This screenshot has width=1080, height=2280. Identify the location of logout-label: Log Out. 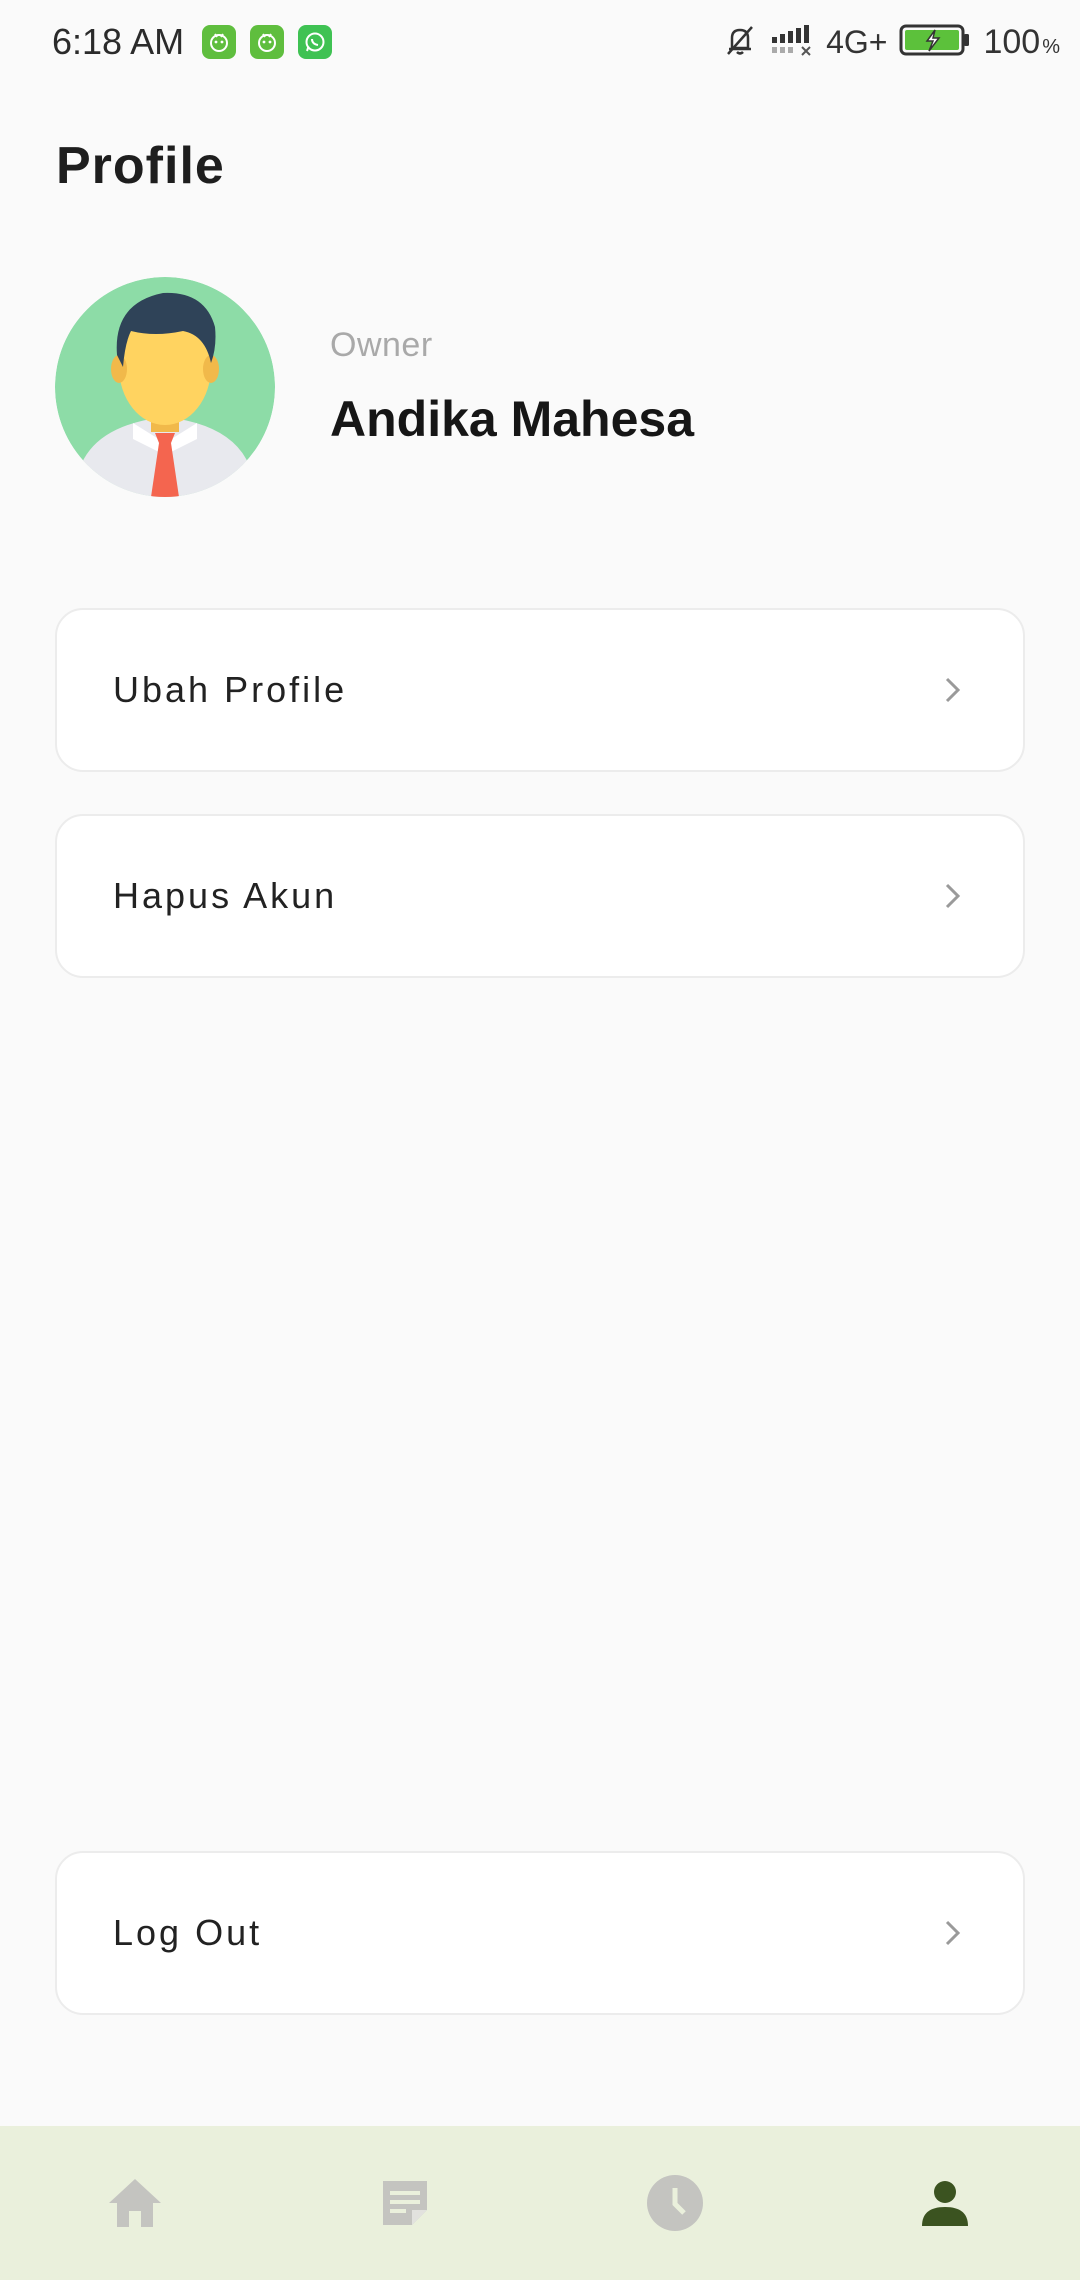
(188, 1932).